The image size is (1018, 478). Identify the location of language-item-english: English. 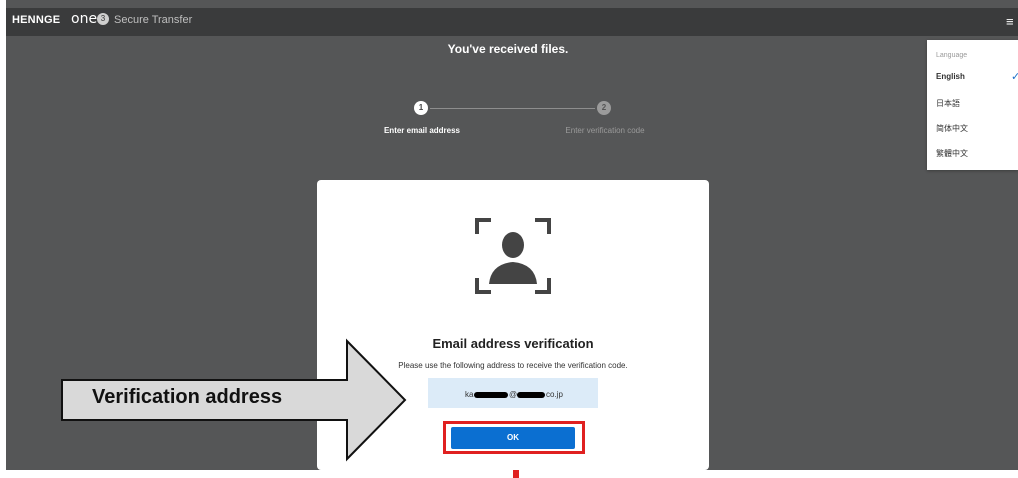
(950, 76).